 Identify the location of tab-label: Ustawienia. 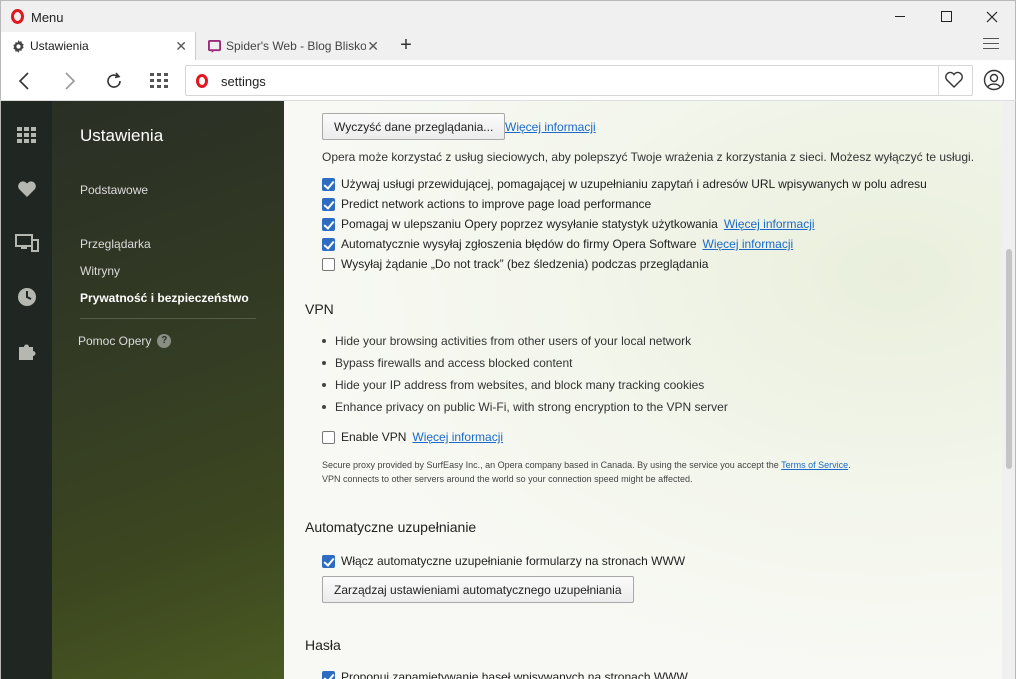
(59, 46).